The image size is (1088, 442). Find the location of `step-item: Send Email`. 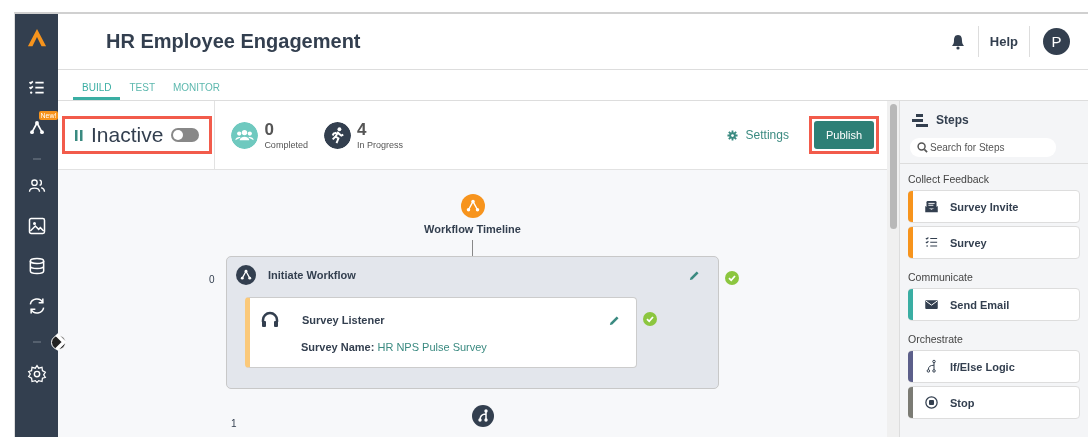

step-item: Send Email is located at coordinates (994, 304).